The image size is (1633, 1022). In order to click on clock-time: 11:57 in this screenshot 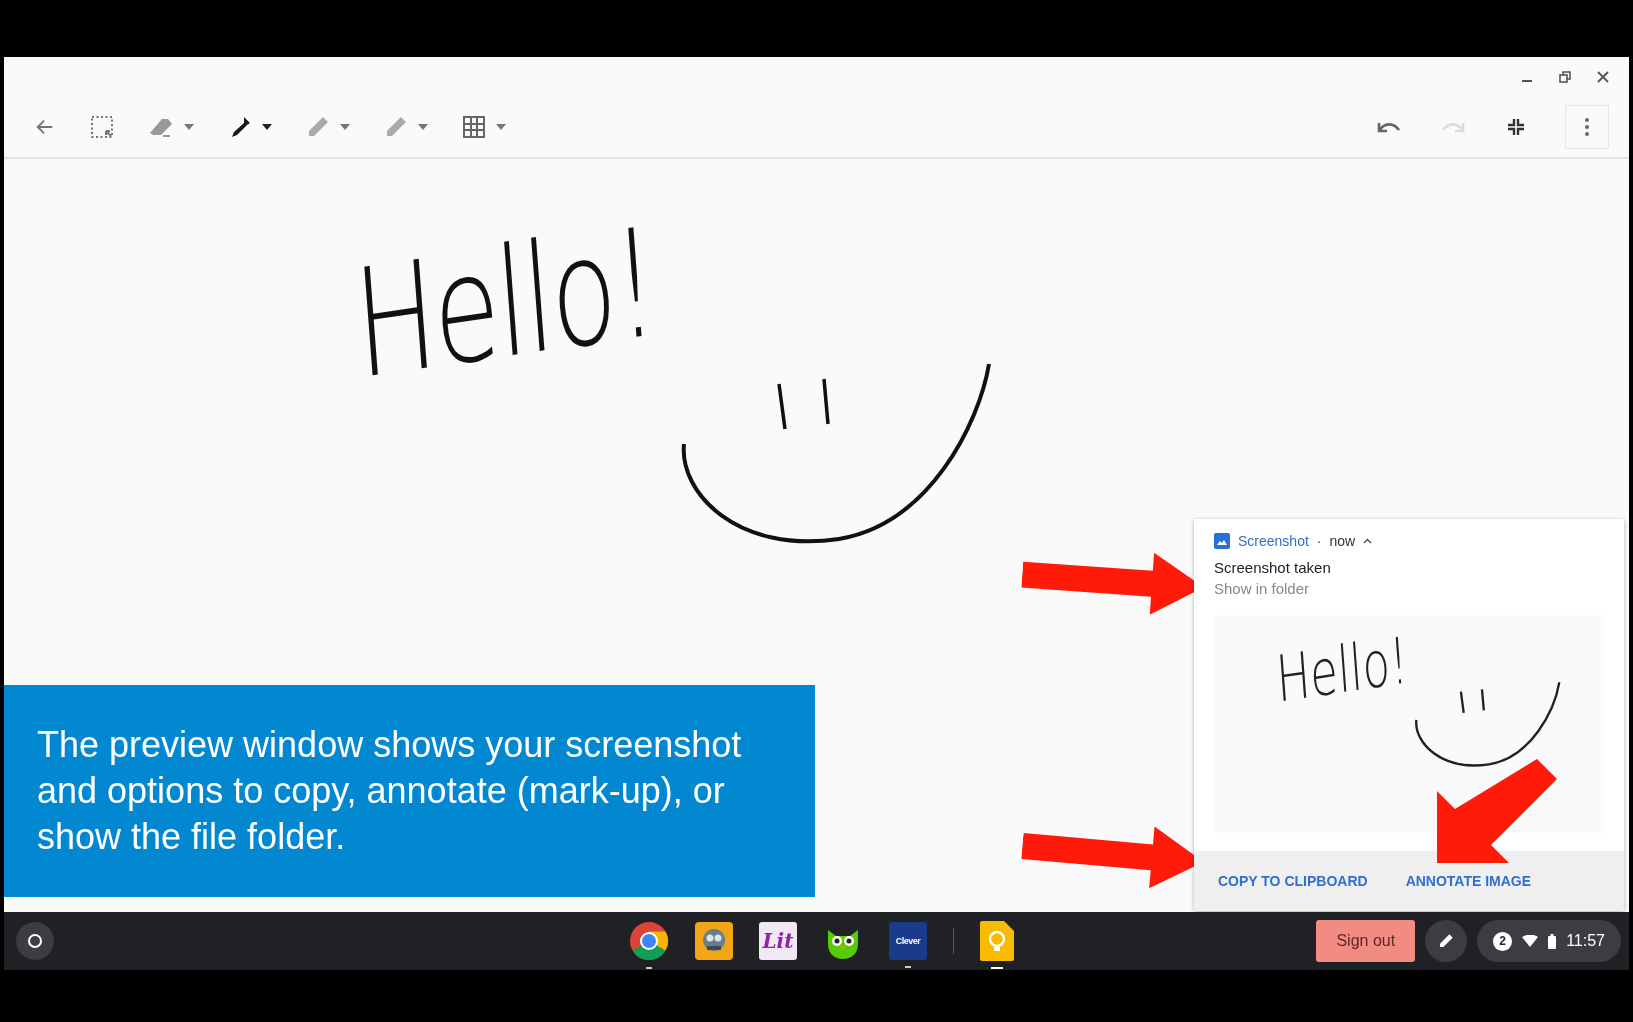, I will do `click(1585, 941)`.